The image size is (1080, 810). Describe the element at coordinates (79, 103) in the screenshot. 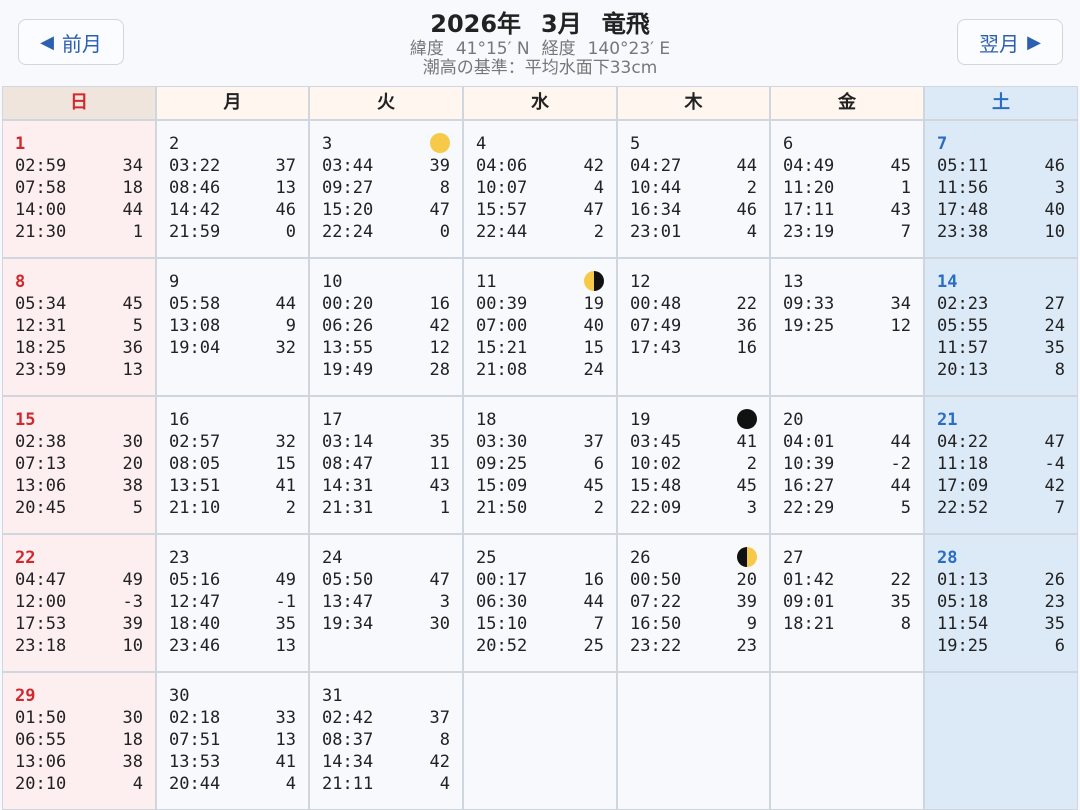

I see `weekday-sunday: 日` at that location.